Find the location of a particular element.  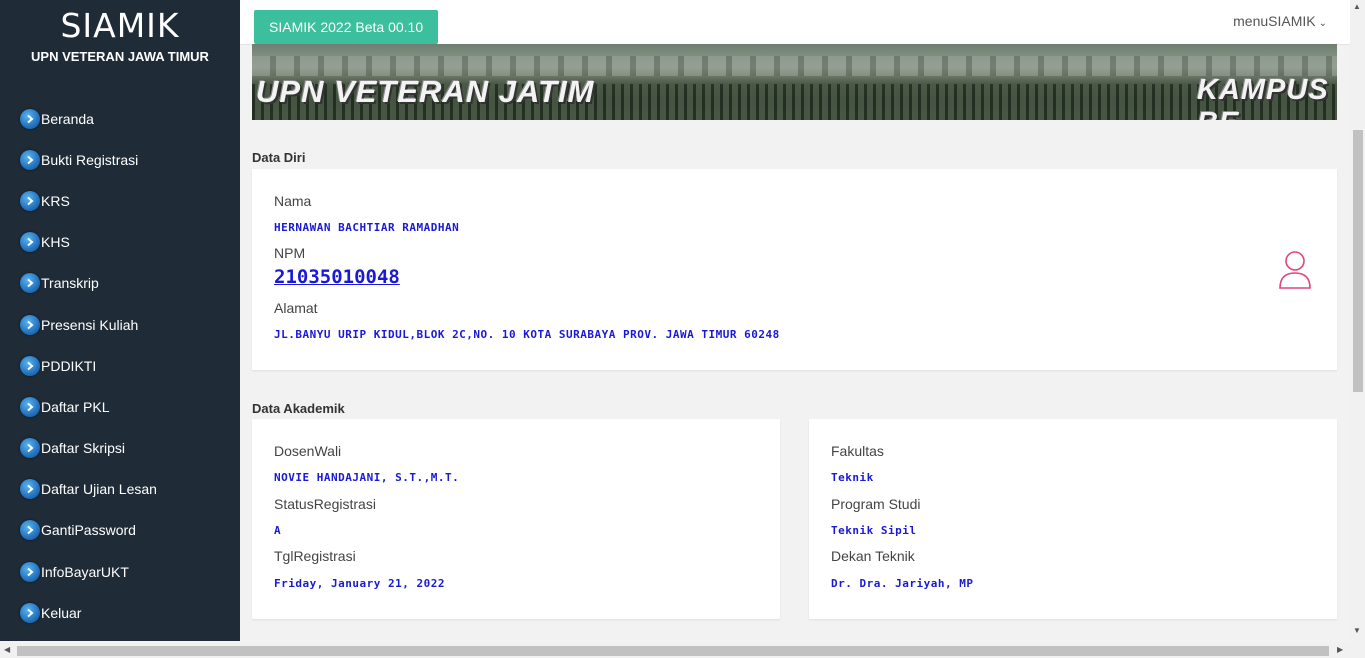

sidebar-item-keluar: Keluar is located at coordinates (120, 612).